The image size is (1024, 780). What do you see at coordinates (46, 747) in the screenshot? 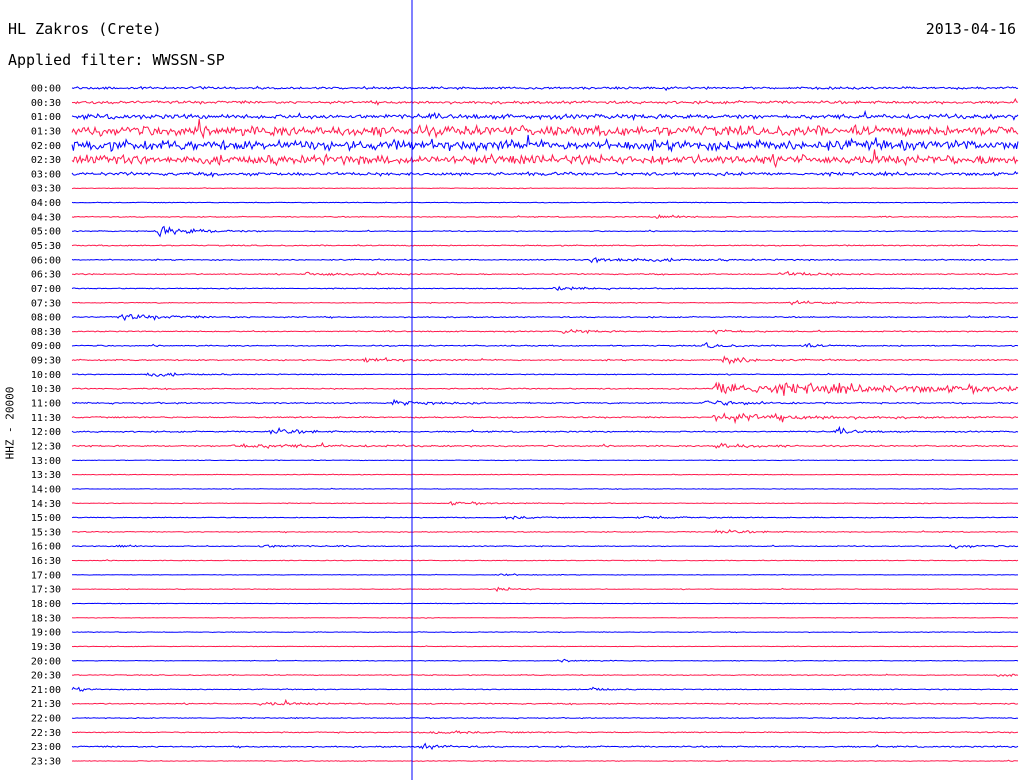
I see `time-label: 23:00` at bounding box center [46, 747].